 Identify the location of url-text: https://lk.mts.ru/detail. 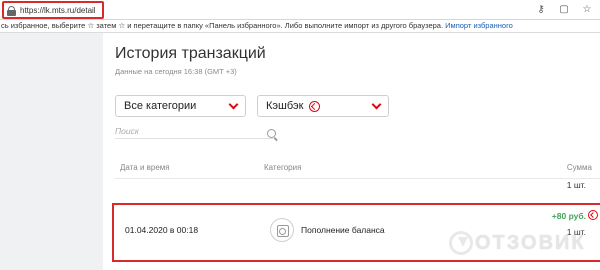
(58, 10).